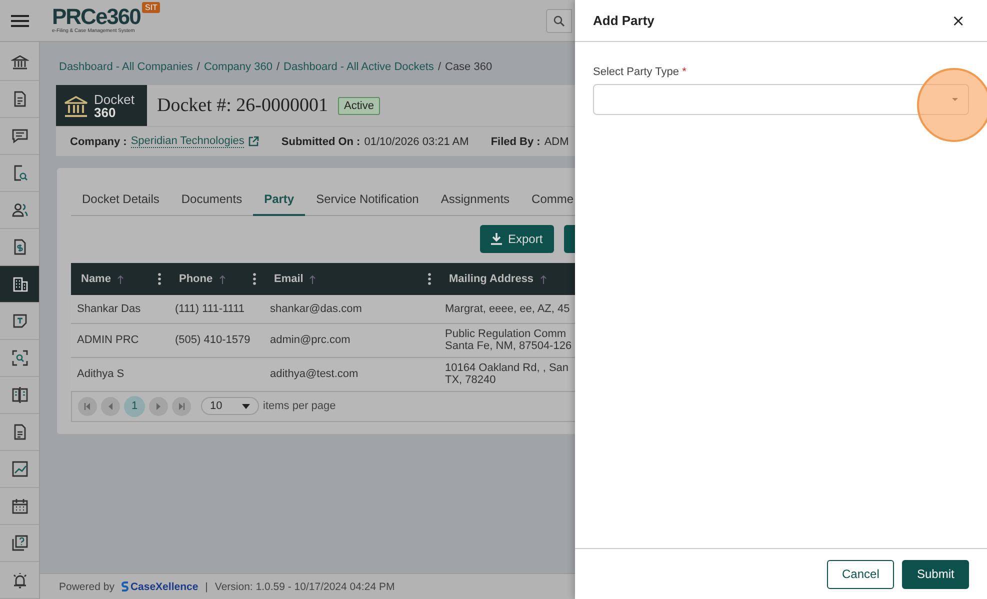 The image size is (987, 599). I want to click on search-button, so click(559, 20).